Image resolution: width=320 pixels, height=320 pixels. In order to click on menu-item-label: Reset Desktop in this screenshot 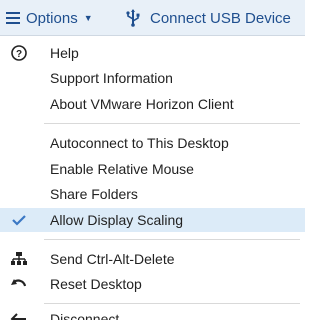, I will do `click(96, 284)`.